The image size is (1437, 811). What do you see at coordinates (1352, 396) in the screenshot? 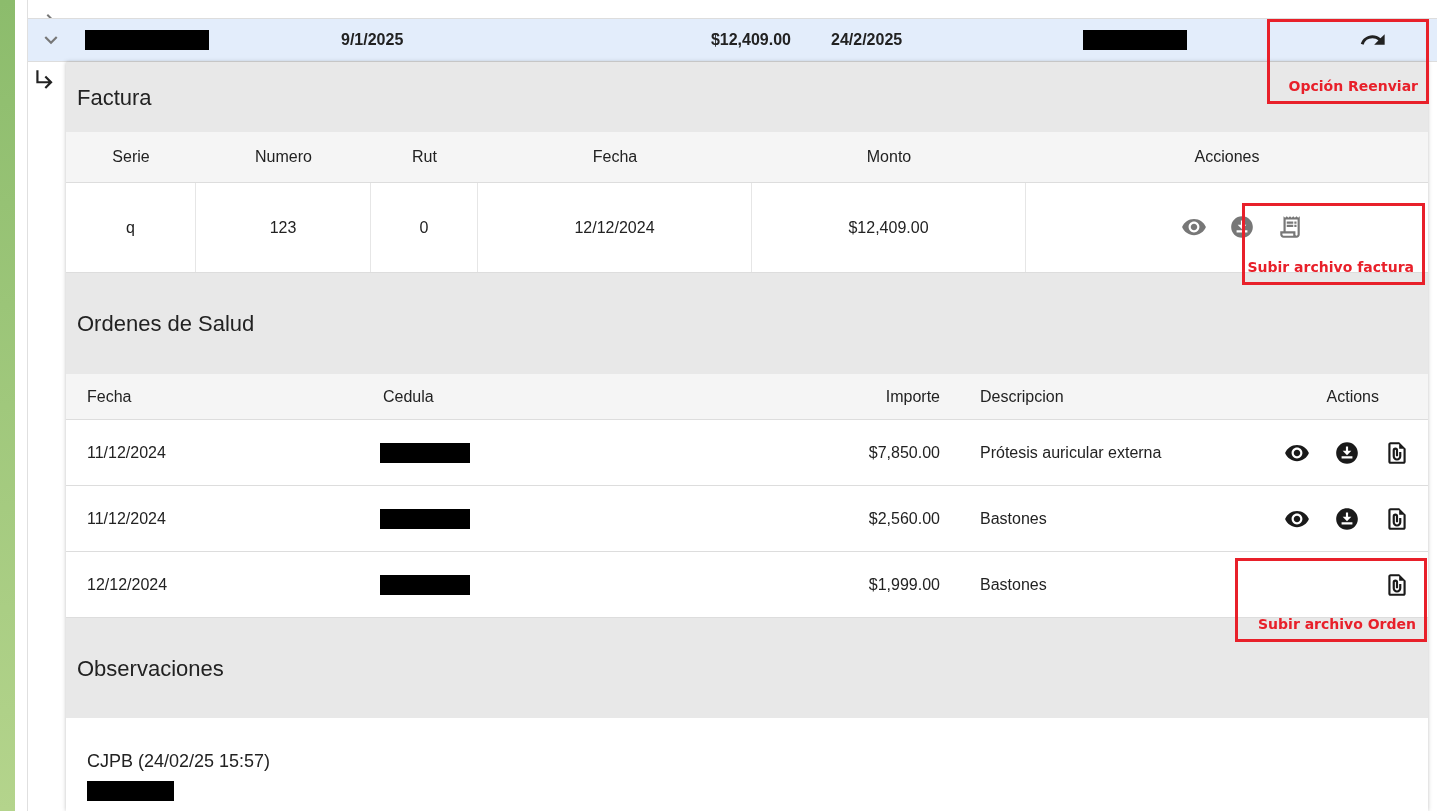
I see `column-header: Actions` at bounding box center [1352, 396].